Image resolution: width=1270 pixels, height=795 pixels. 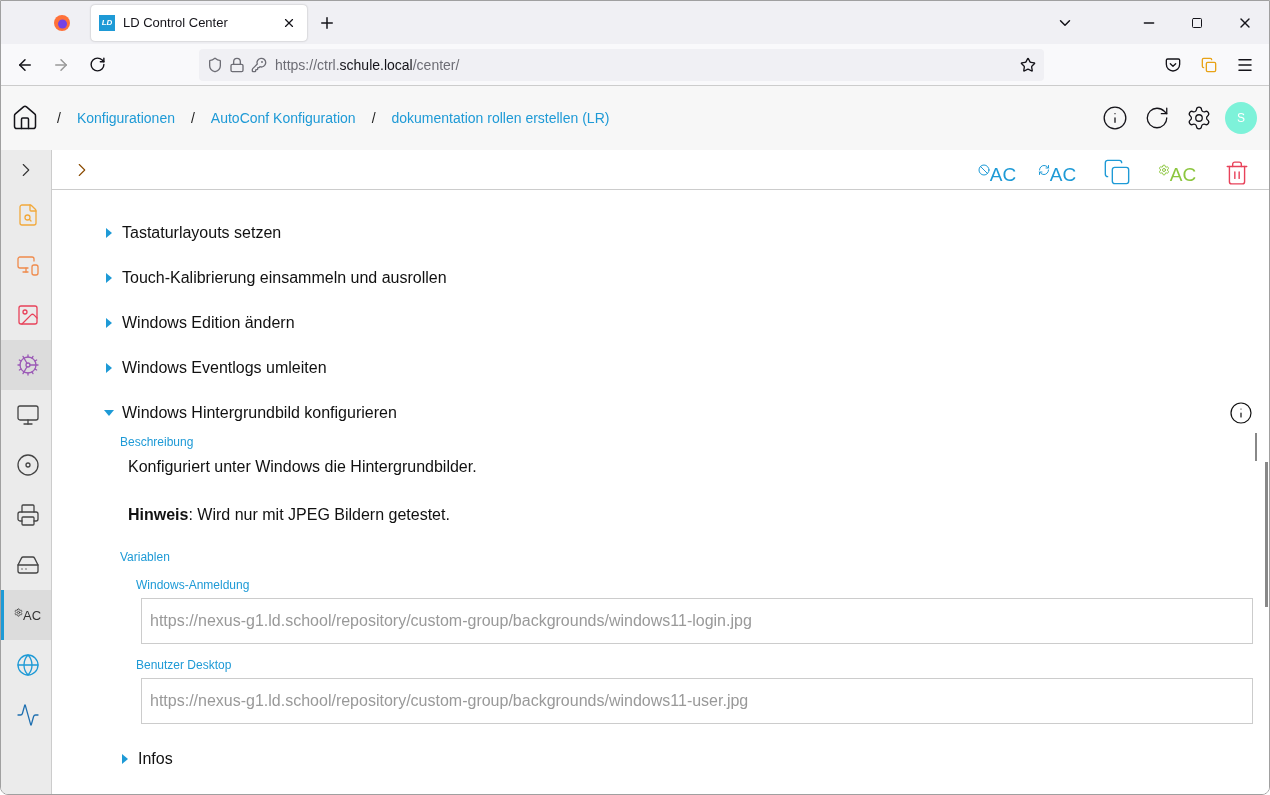 I want to click on pulse-icon, so click(x=27, y=715).